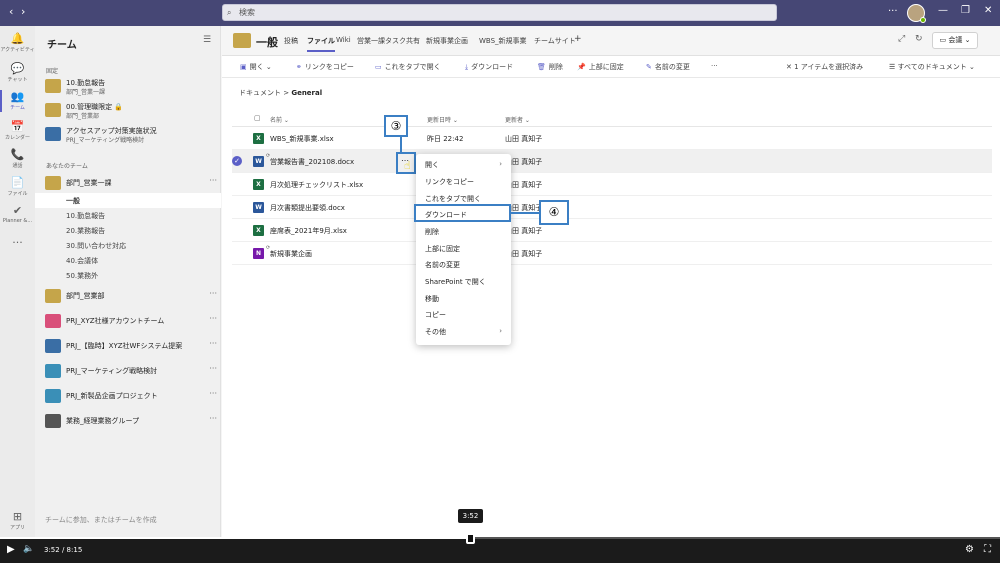 This screenshot has width=1000, height=563. What do you see at coordinates (442, 119) in the screenshot?
I see `column-modified: 更新日時 ⌄` at bounding box center [442, 119].